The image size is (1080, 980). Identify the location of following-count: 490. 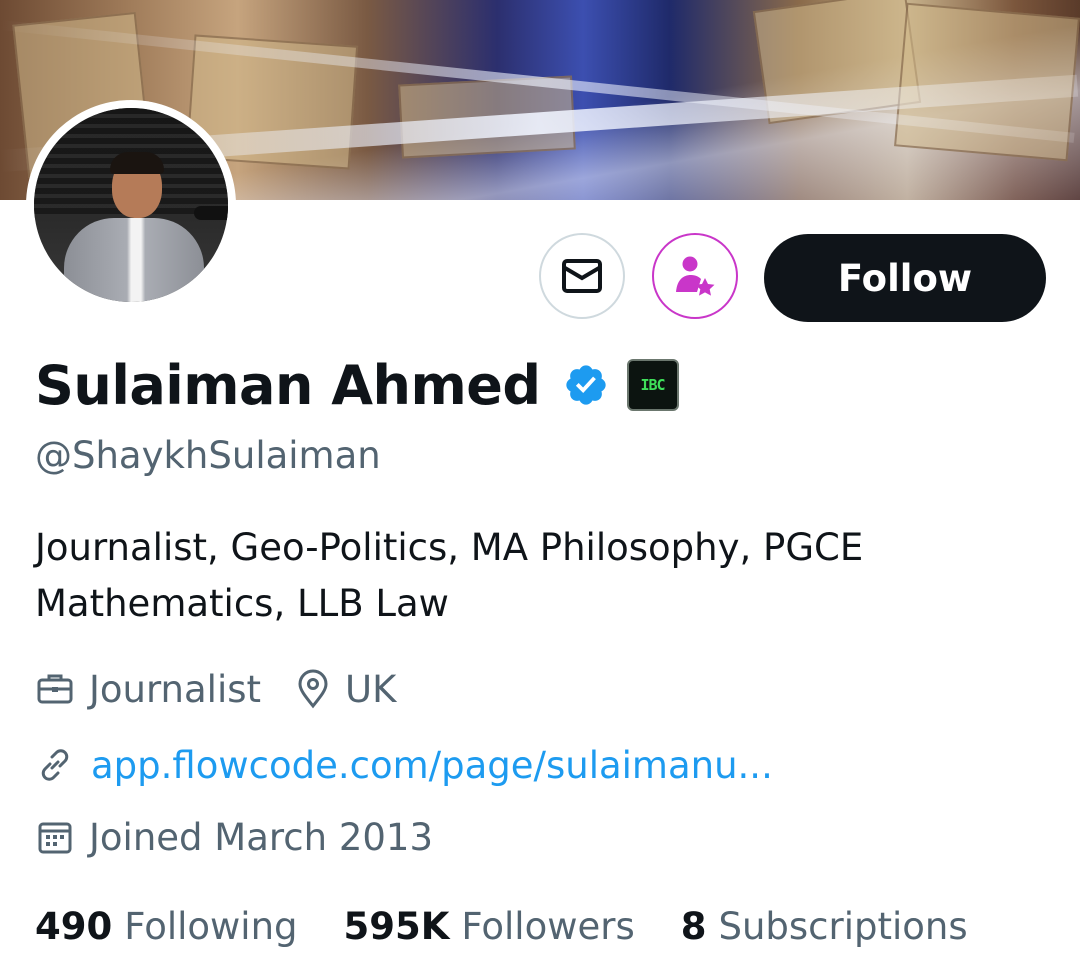
(74, 926).